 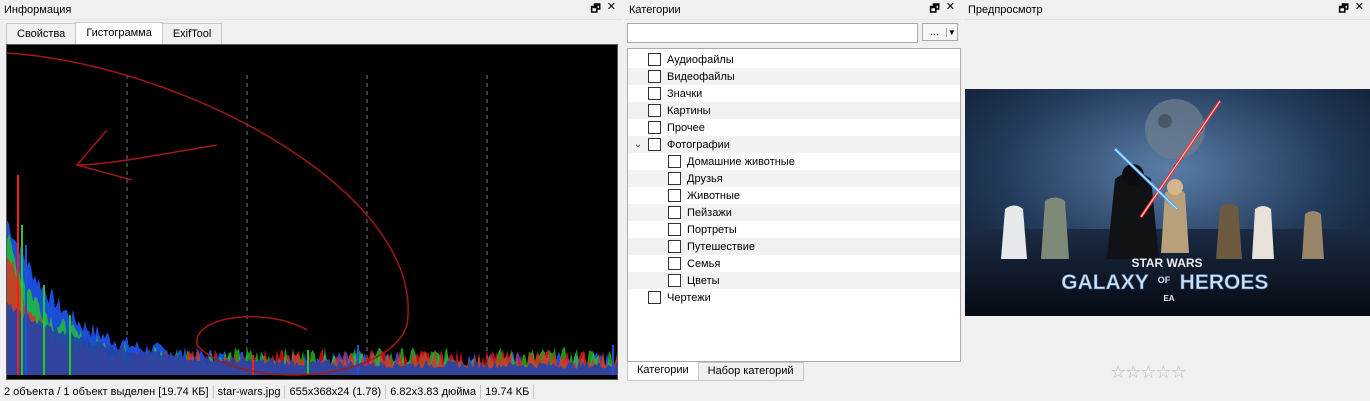 What do you see at coordinates (250, 392) in the screenshot?
I see `status-filename: star-wars.jpg` at bounding box center [250, 392].